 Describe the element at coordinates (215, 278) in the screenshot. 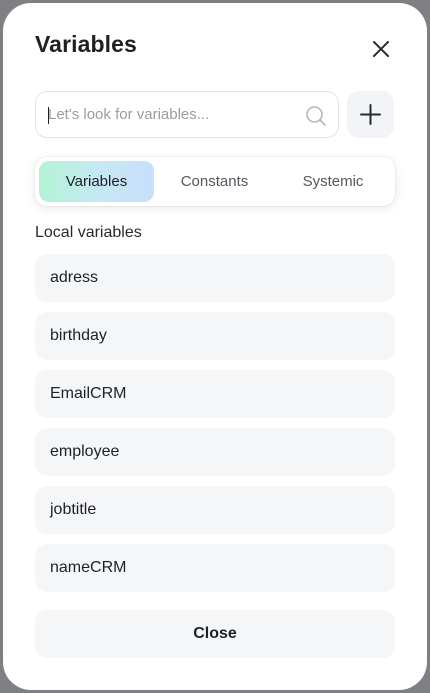

I see `variable-item: adress` at that location.